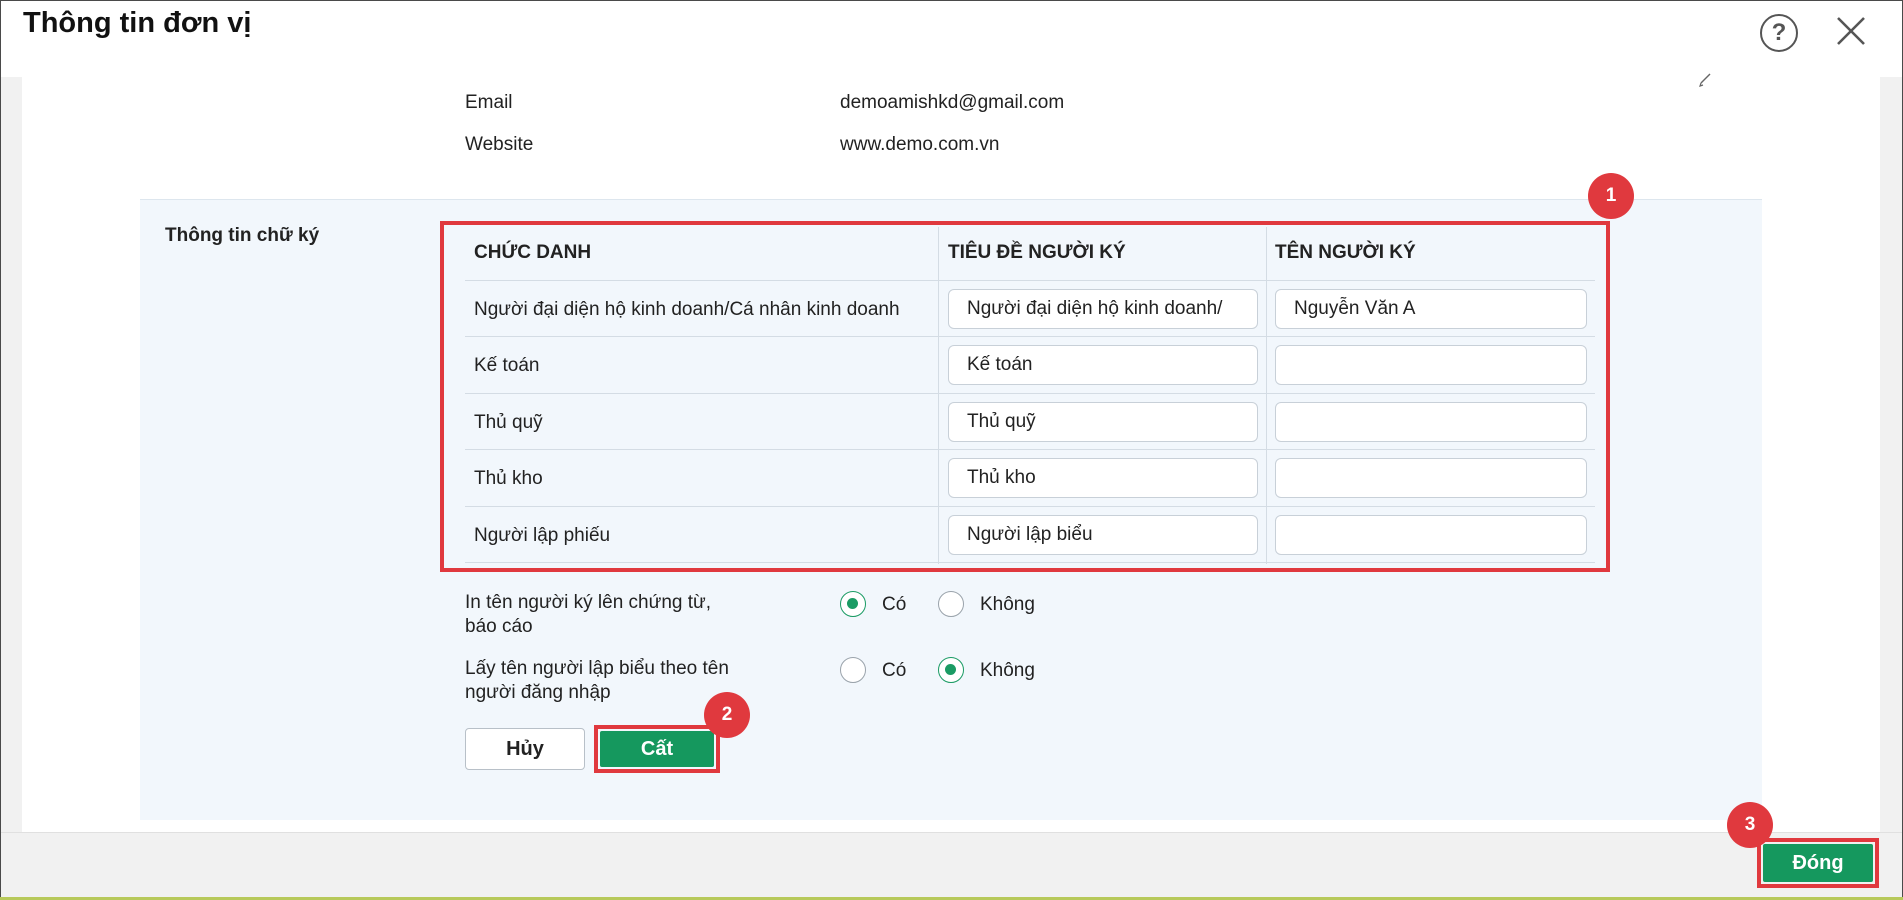  I want to click on close-icon, so click(1851, 31).